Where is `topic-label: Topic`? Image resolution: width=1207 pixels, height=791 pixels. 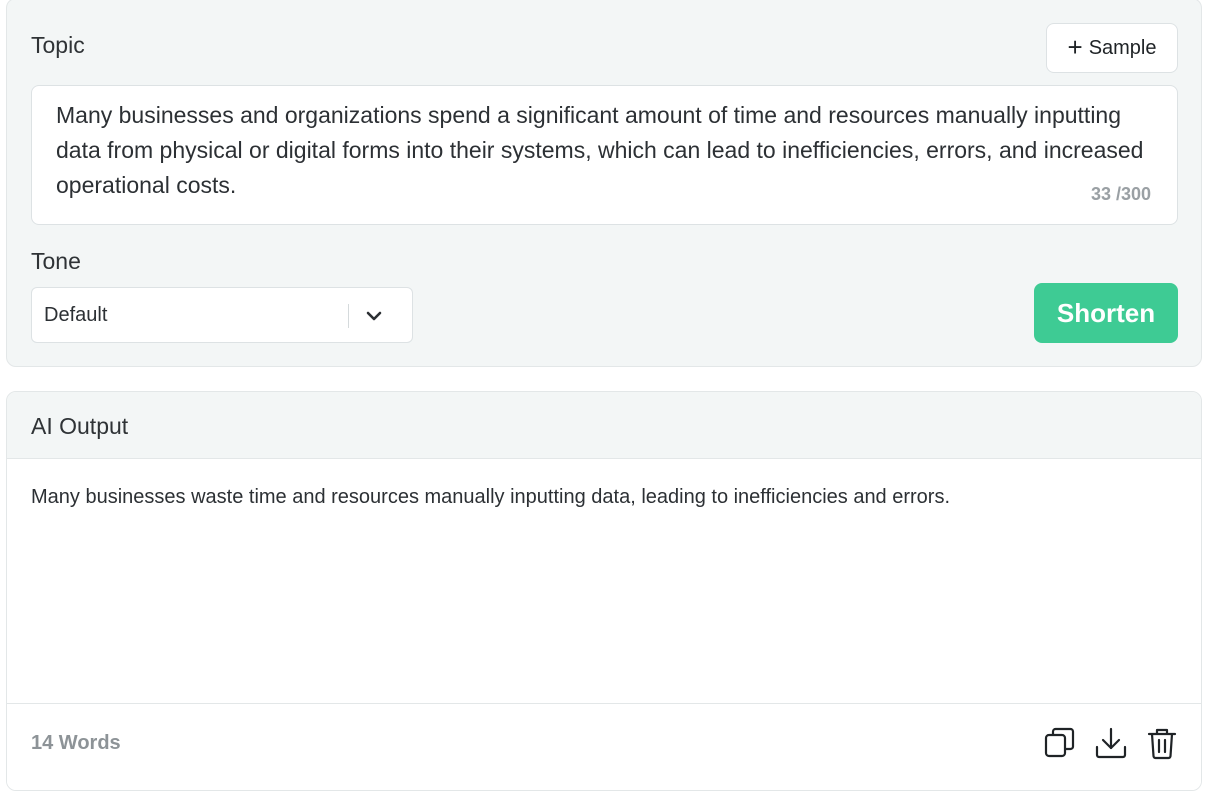 topic-label: Topic is located at coordinates (58, 45).